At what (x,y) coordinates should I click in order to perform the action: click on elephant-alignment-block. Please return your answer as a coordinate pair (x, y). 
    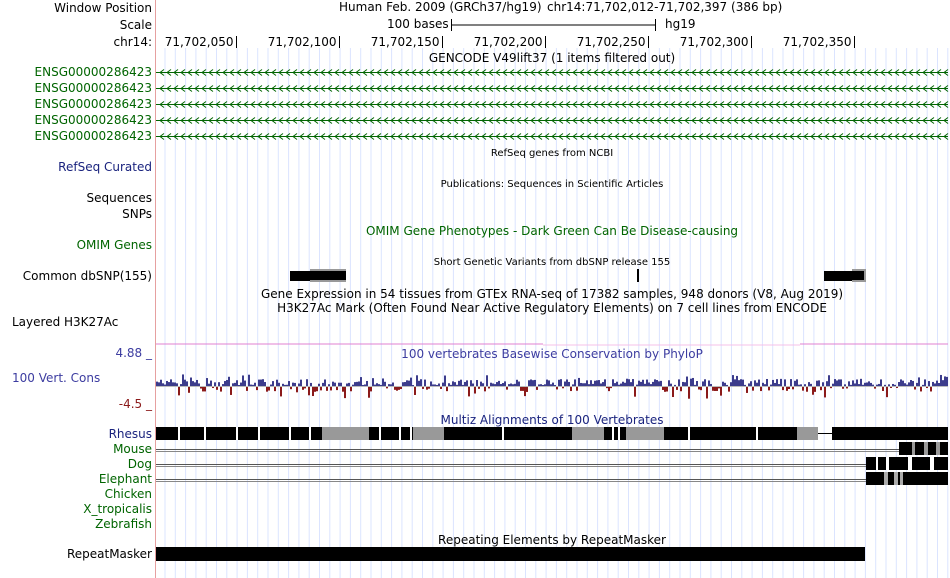
    Looking at the image, I should click on (907, 478).